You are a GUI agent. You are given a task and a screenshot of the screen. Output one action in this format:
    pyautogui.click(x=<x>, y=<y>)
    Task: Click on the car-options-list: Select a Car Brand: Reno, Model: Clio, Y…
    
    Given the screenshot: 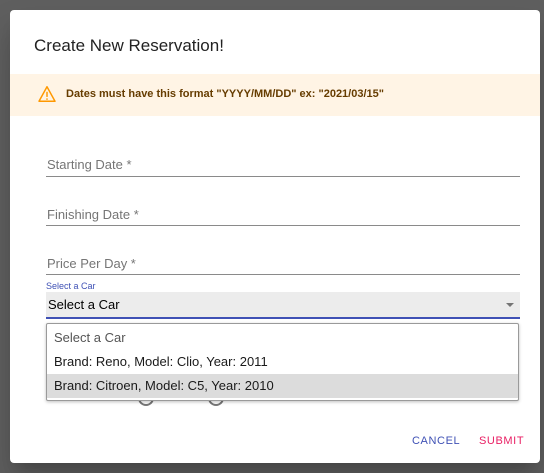 What is the action you would take?
    pyautogui.click(x=282, y=362)
    